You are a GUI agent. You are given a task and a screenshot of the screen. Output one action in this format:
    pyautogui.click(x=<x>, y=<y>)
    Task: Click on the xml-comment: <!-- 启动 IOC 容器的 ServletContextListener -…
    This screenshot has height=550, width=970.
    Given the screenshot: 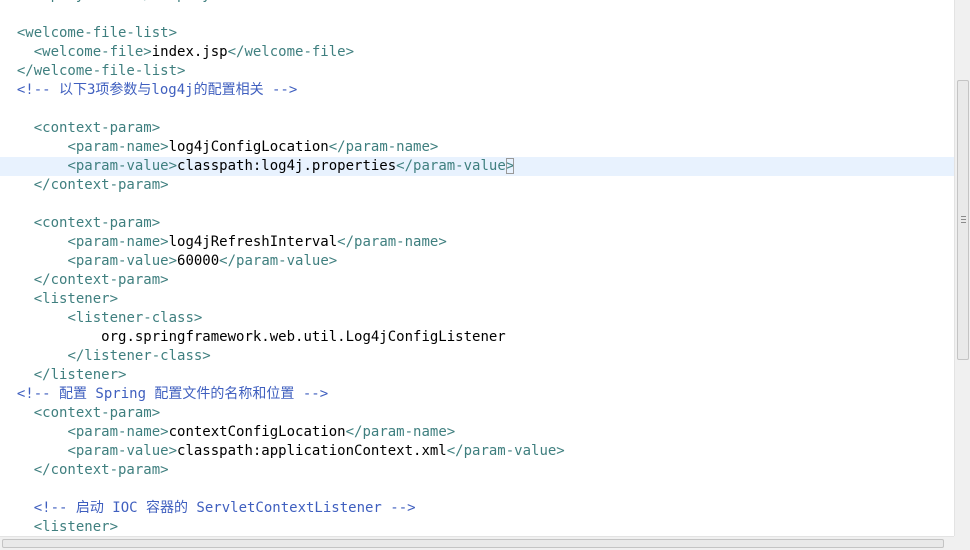 What is the action you would take?
    pyautogui.click(x=224, y=508)
    